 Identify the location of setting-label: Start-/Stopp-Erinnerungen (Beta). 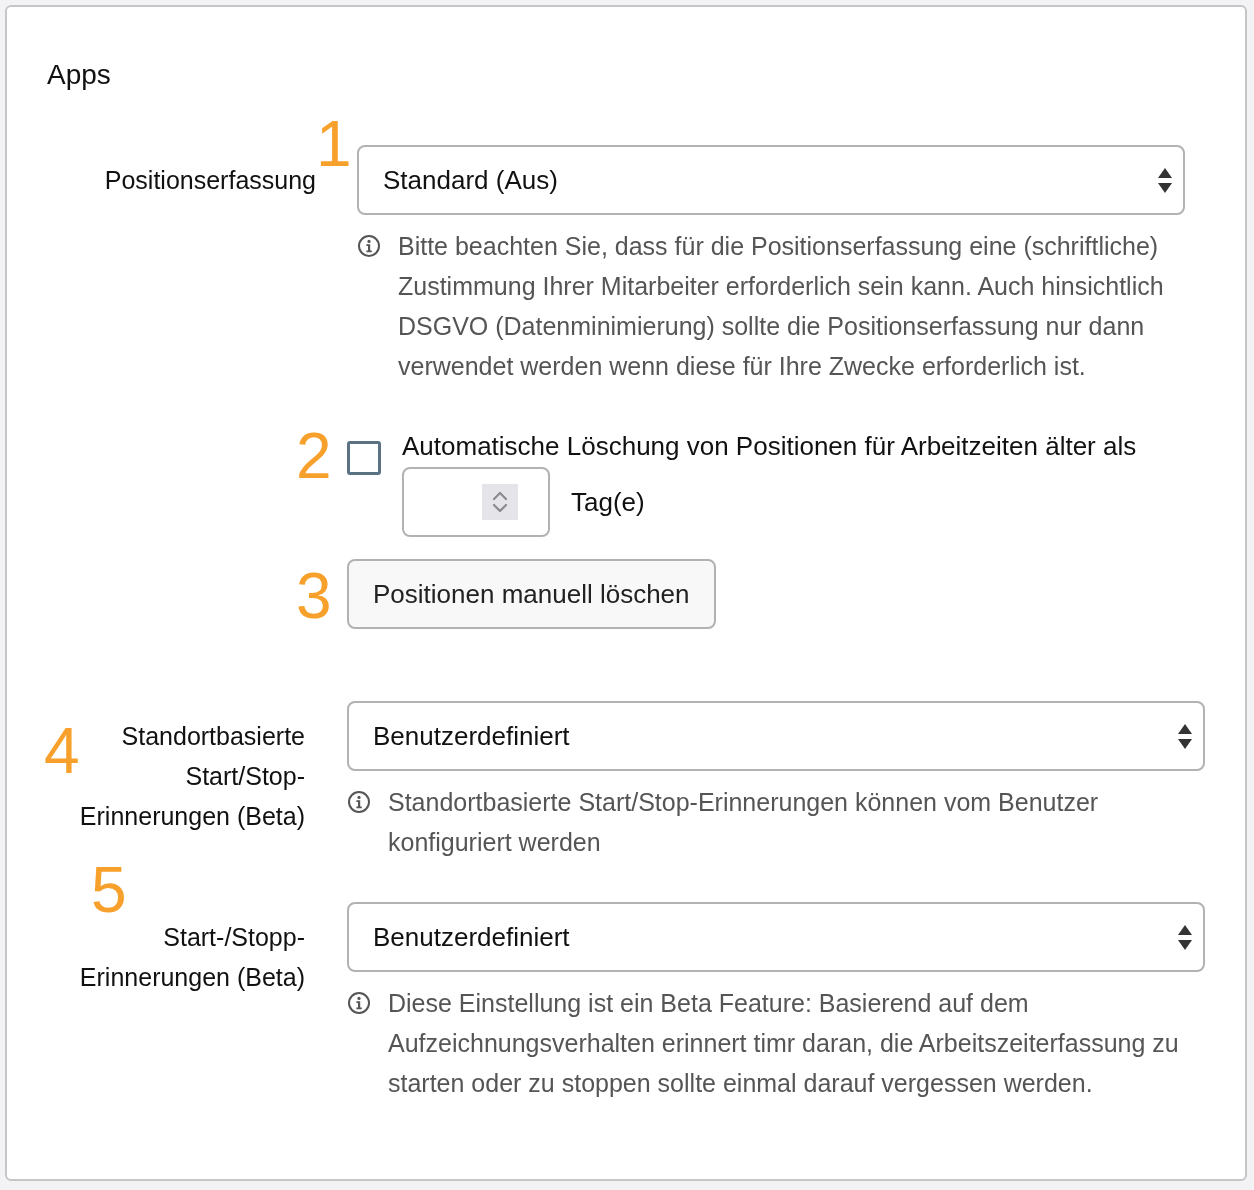
(191, 957).